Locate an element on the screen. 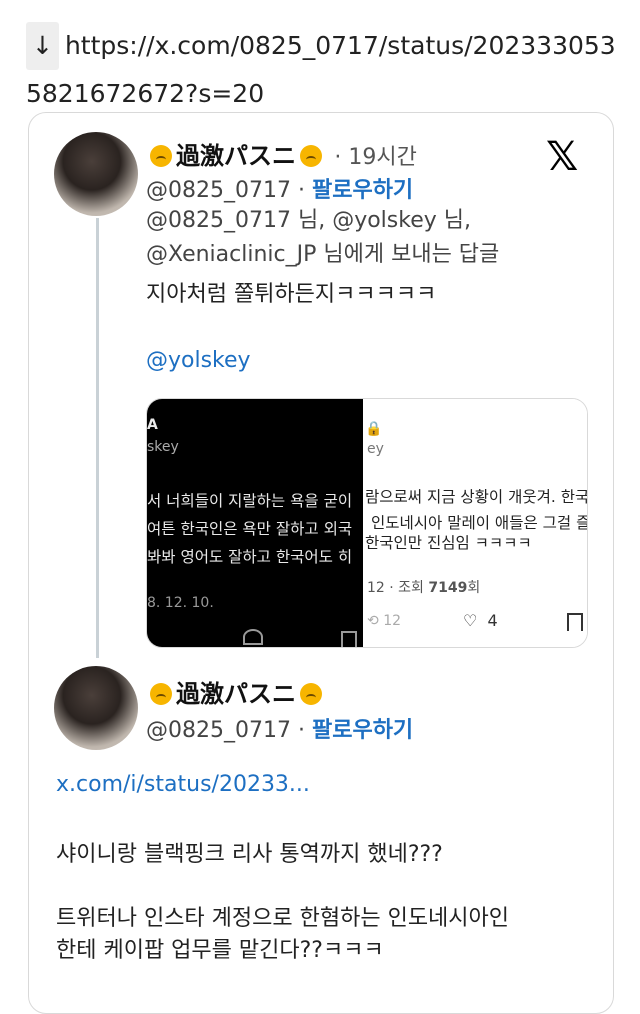 This screenshot has height=1014, width=640. image-text-line: 봐봐 영어도 잘하고 한국어도 히 is located at coordinates (250, 557).